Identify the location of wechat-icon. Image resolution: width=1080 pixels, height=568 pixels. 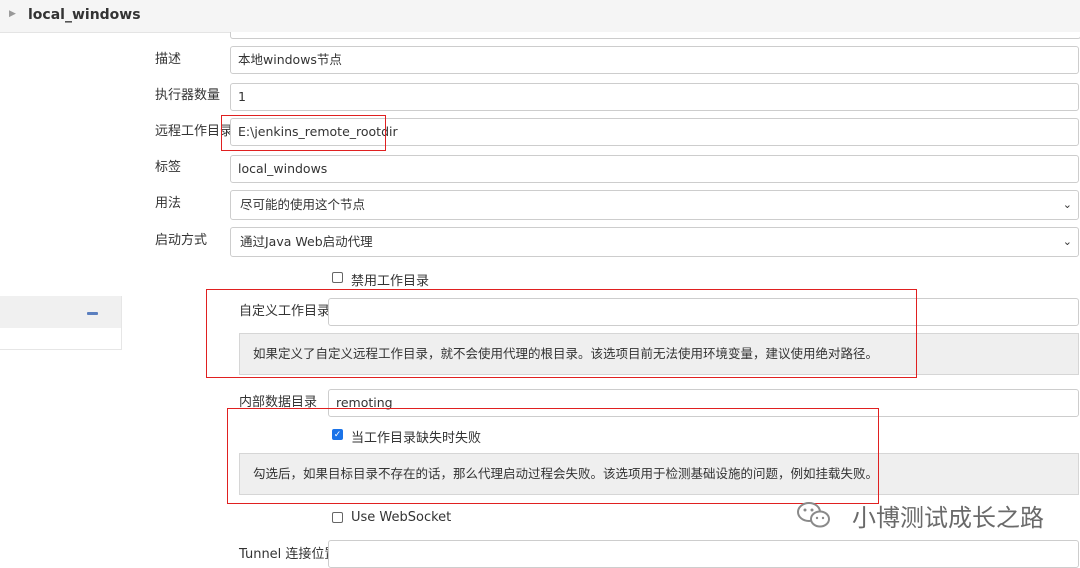
(813, 515).